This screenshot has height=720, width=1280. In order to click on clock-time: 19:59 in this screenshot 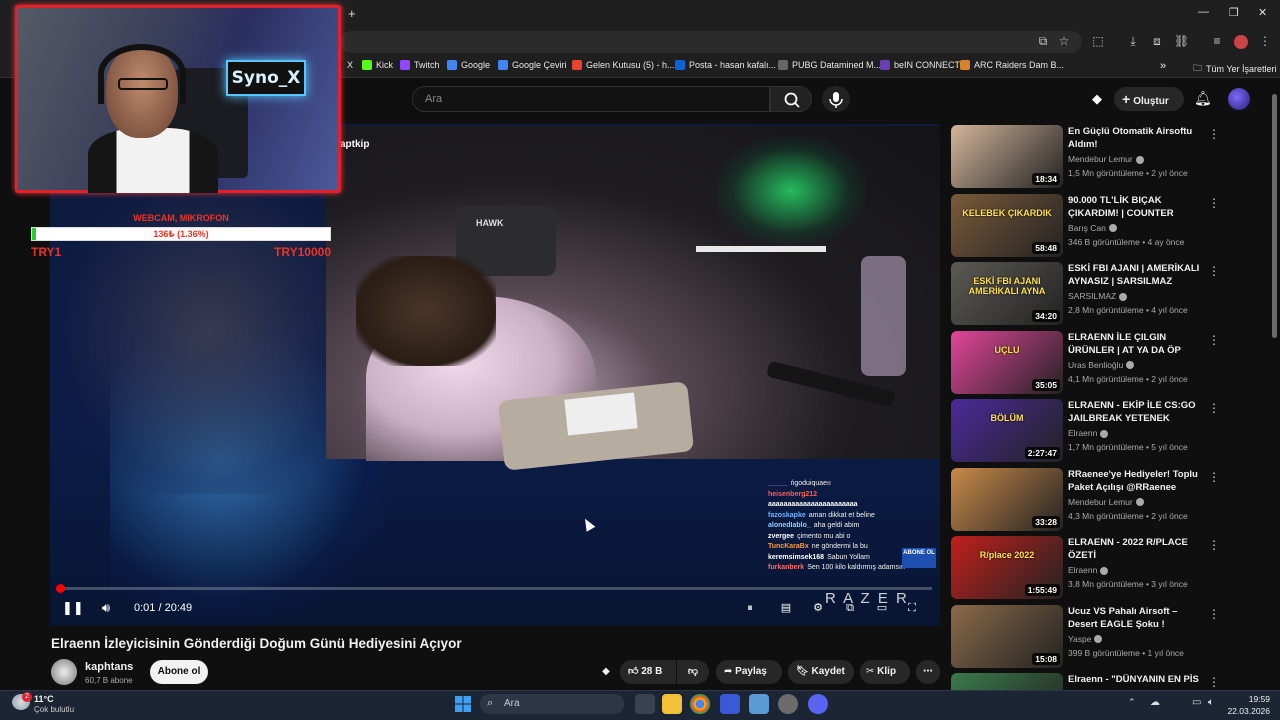, I will do `click(1249, 699)`.